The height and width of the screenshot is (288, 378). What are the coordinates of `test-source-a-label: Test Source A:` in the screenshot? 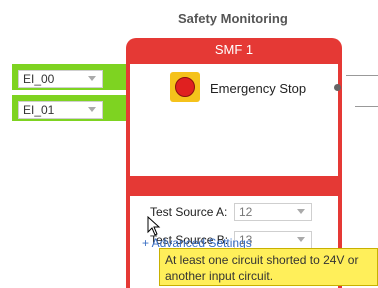 It's located at (189, 212).